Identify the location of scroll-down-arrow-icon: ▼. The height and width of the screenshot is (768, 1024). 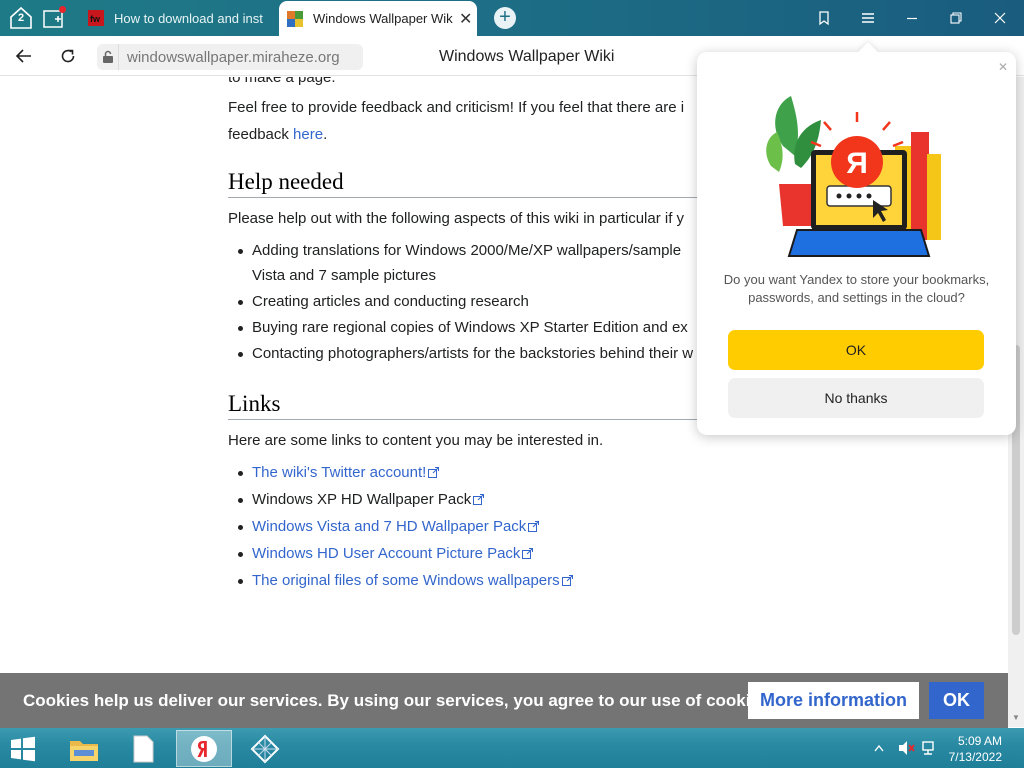
(1016, 717).